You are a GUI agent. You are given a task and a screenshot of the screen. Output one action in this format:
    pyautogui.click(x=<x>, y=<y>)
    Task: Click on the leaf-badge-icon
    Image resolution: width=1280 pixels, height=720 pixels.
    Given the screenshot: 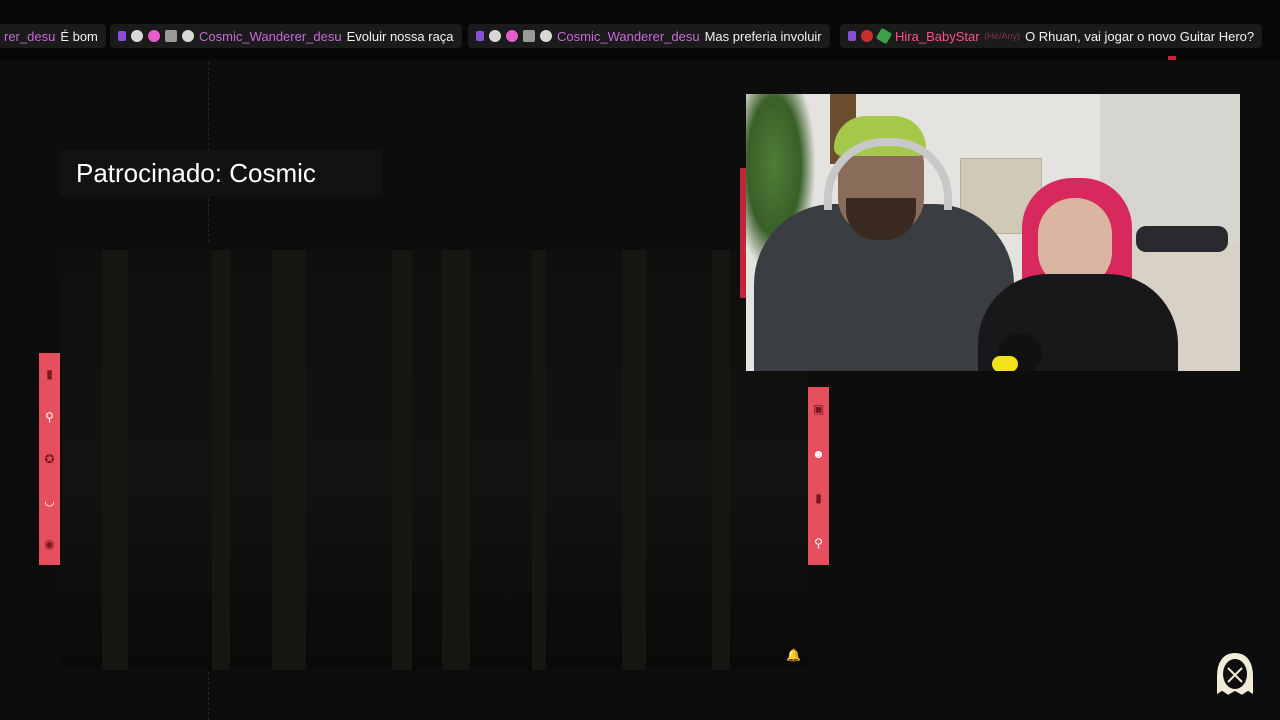 What is the action you would take?
    pyautogui.click(x=884, y=36)
    